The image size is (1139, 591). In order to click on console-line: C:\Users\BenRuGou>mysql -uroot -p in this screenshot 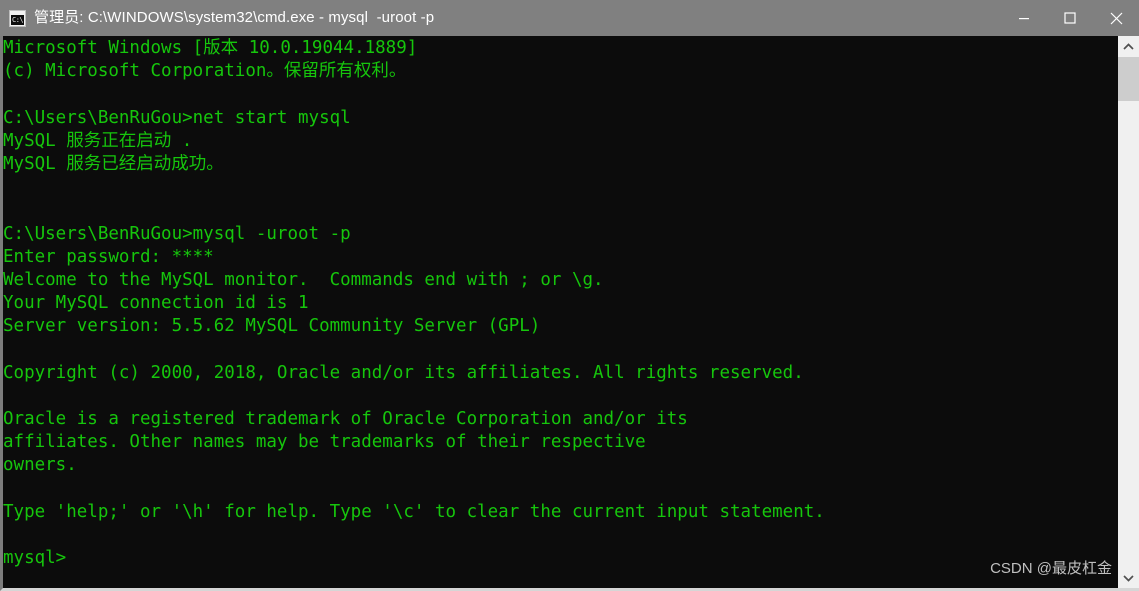, I will do `click(177, 233)`.